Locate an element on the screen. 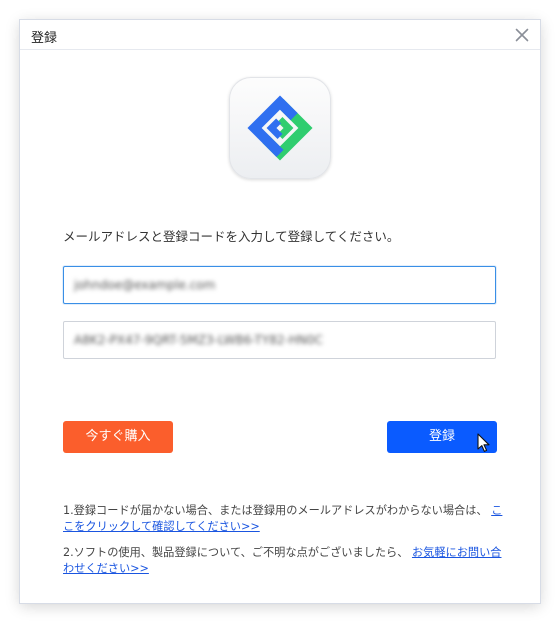 This screenshot has height=623, width=560. app-logo-icon is located at coordinates (280, 128).